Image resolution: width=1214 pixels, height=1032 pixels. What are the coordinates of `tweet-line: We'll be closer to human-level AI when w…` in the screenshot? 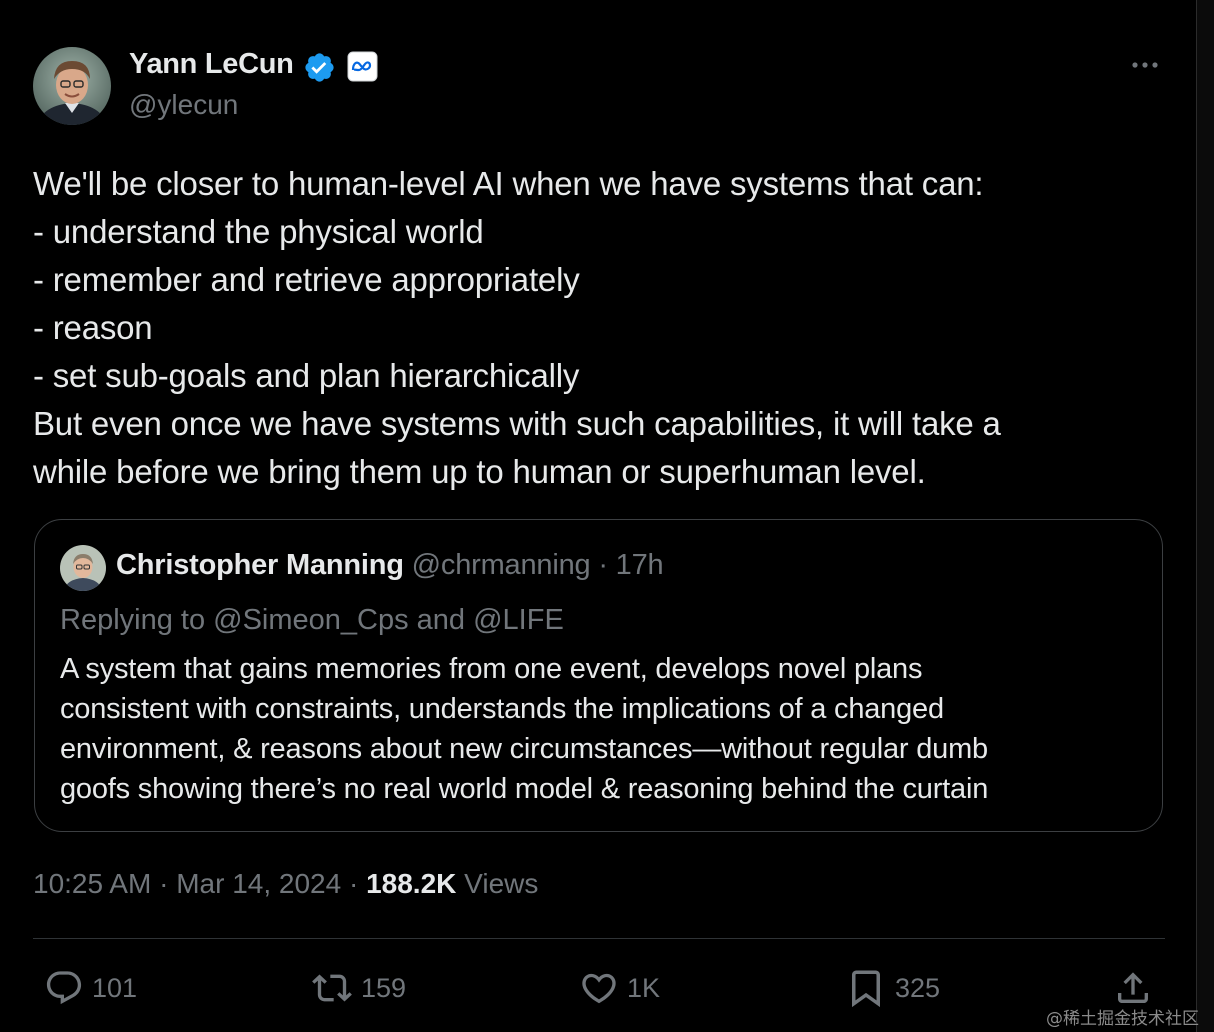 It's located at (508, 183).